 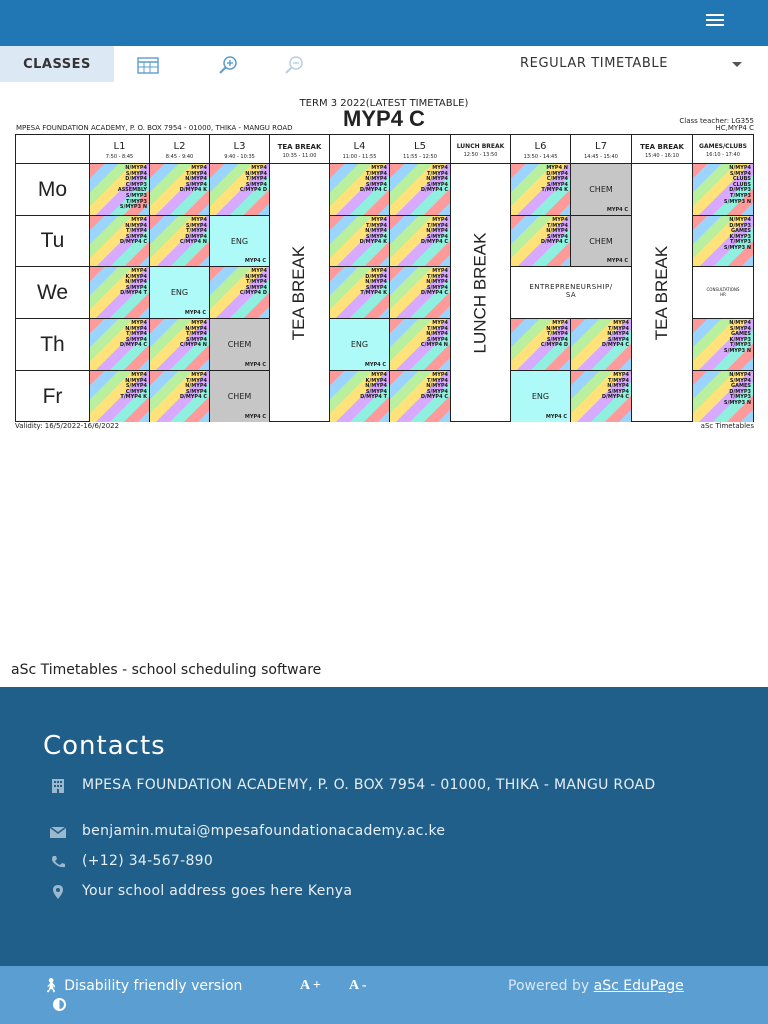 I want to click on period-header: L6 13:50 - 14:45, so click(x=541, y=149).